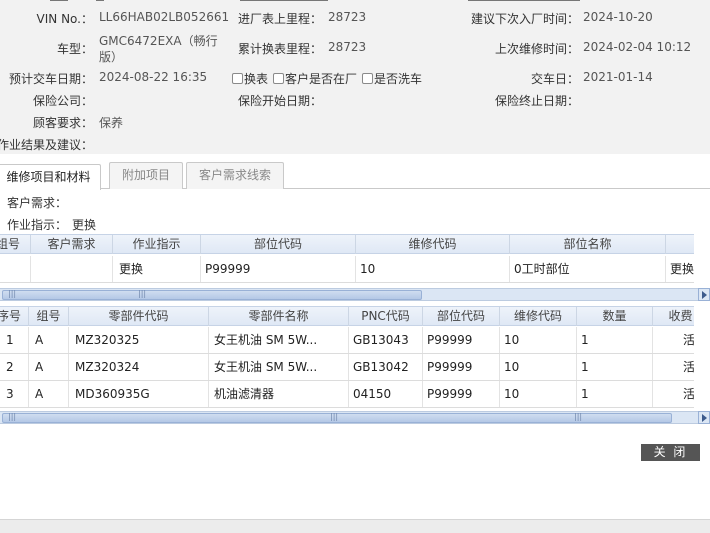  Describe the element at coordinates (14, 367) in the screenshot. I see `table-cell: 2` at that location.